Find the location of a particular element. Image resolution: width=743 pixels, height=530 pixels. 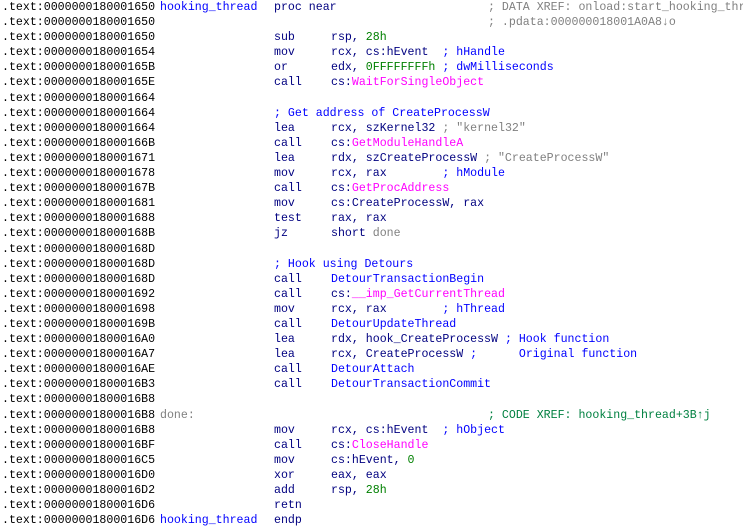

symbol-reference: DetourAttach is located at coordinates (373, 369).